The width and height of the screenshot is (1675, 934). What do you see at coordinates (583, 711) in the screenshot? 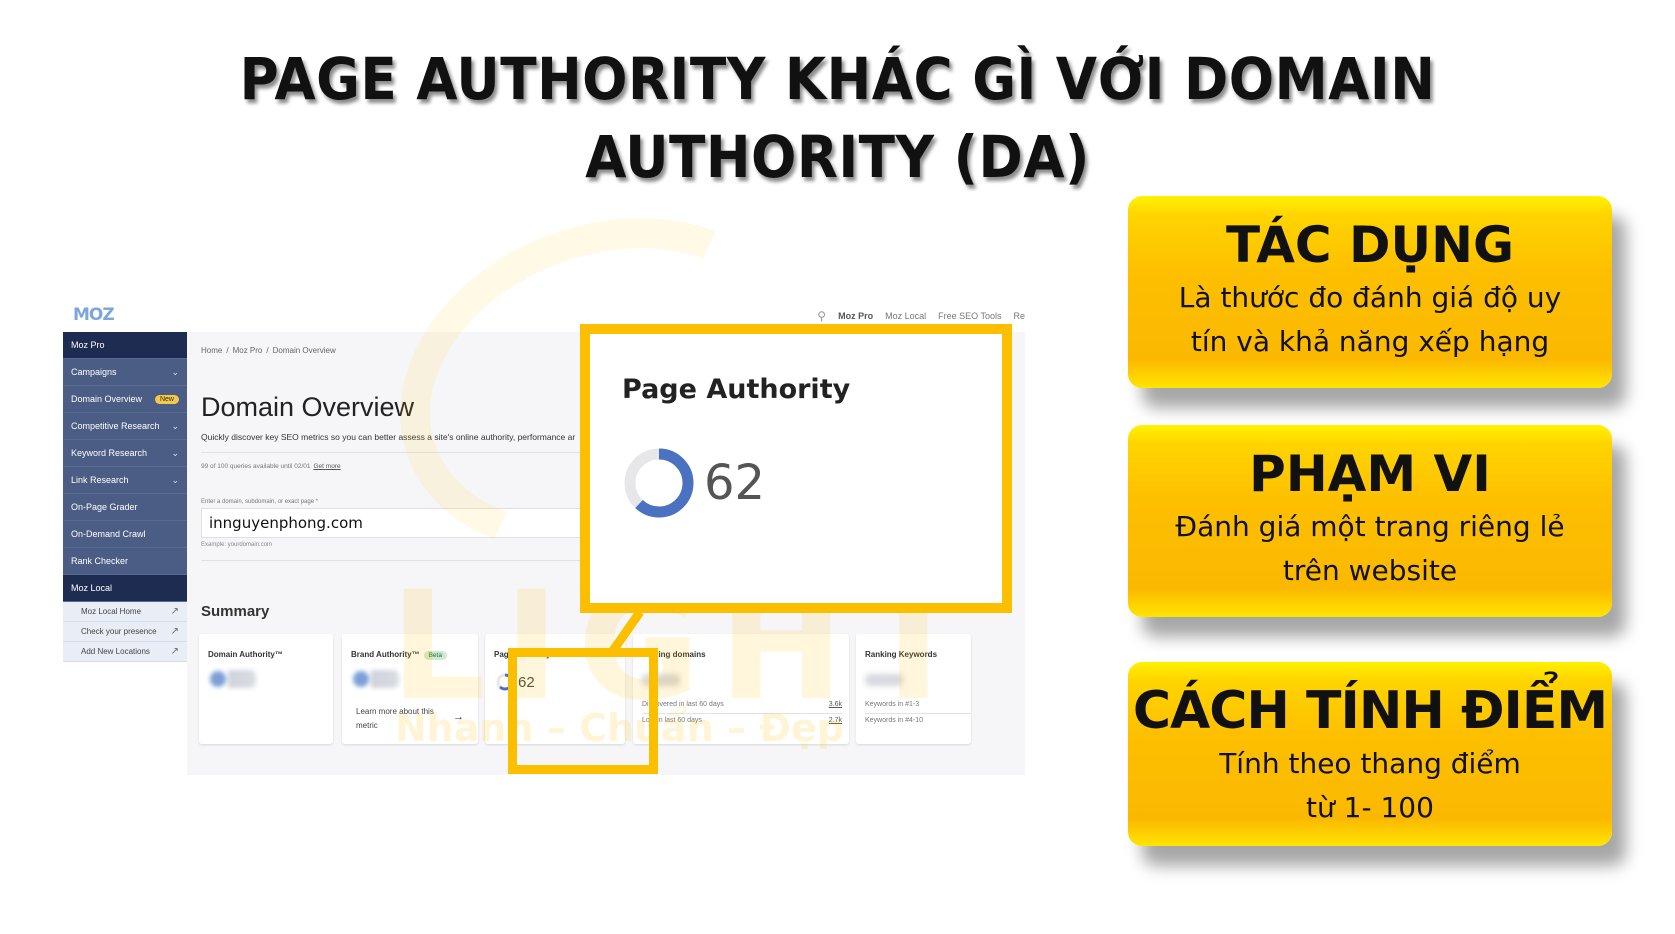
I see `highlight-box-small` at bounding box center [583, 711].